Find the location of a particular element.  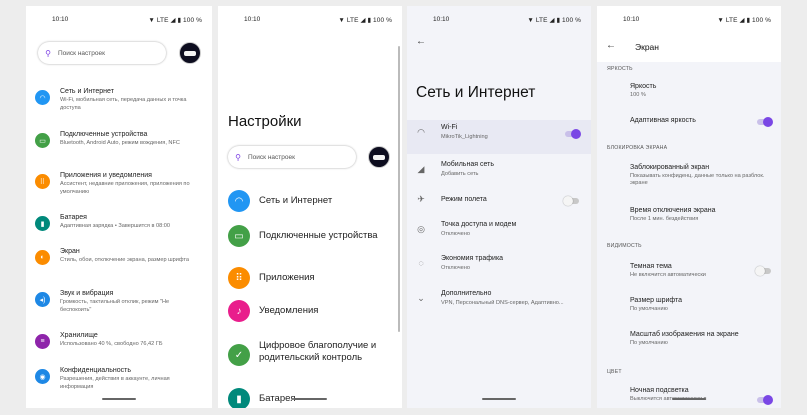

item-desc: Отключено is located at coordinates (455, 268).